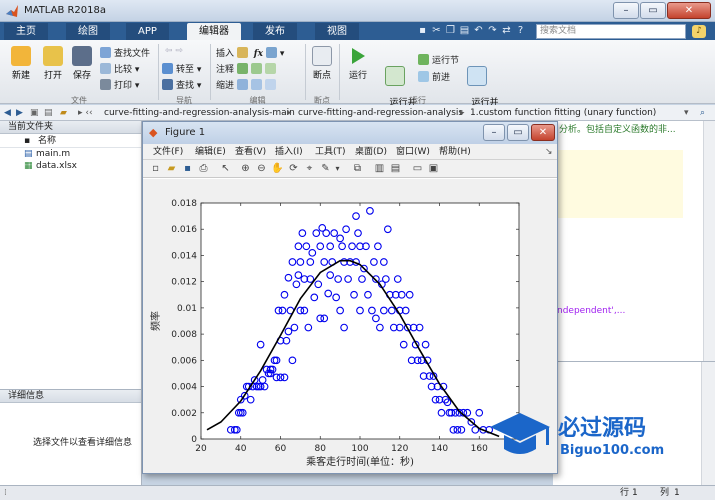 This screenshot has width=715, height=500. I want to click on y-tick-label: 0.008, so click(184, 335).